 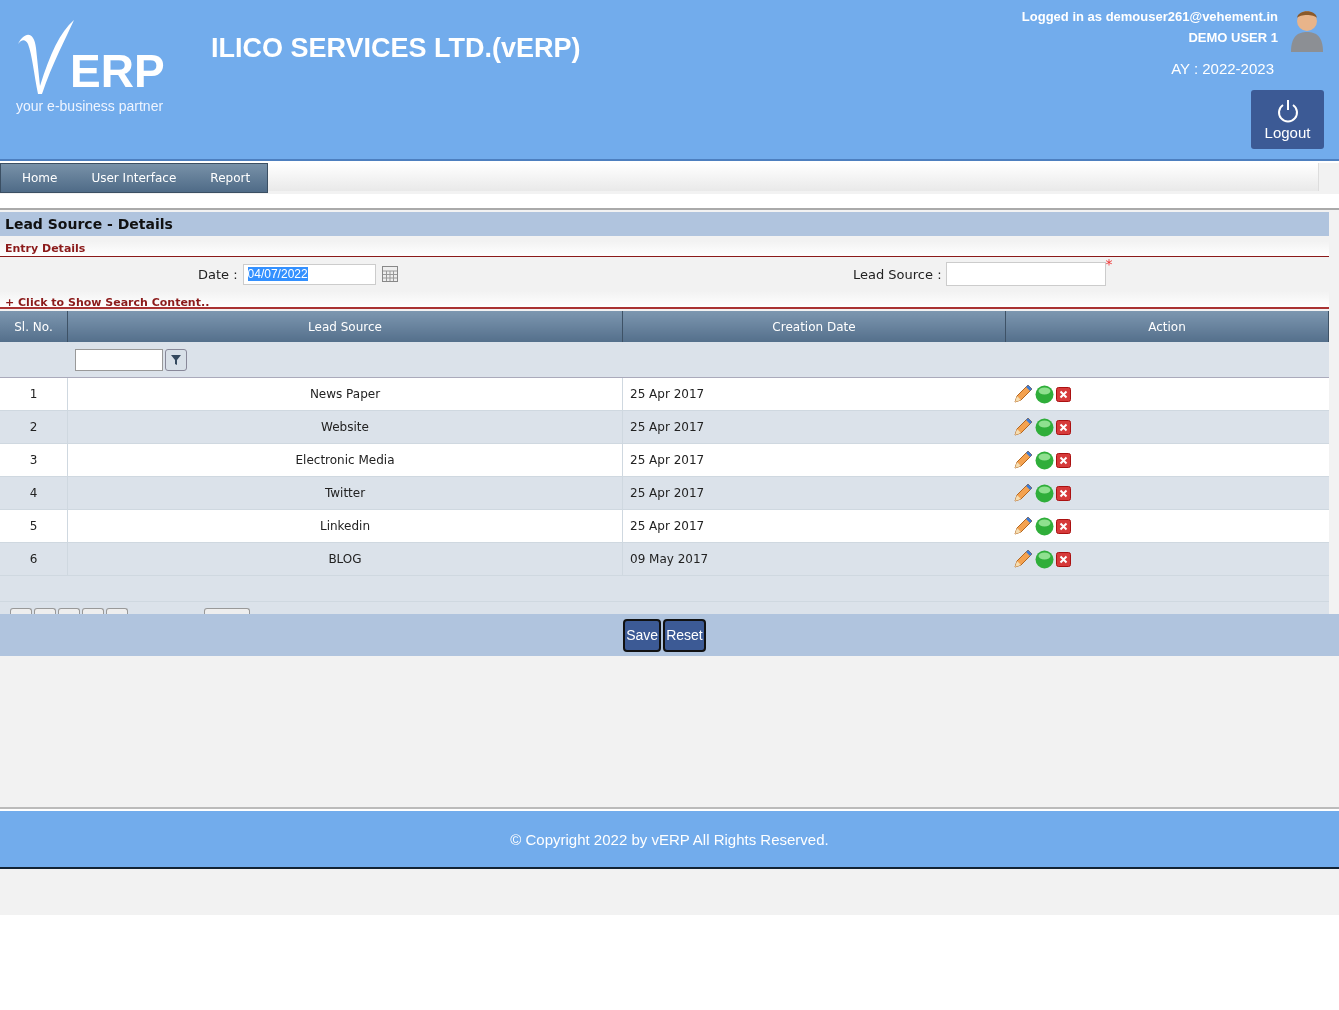 What do you see at coordinates (664, 224) in the screenshot?
I see `page-title: Lead Source - Details` at bounding box center [664, 224].